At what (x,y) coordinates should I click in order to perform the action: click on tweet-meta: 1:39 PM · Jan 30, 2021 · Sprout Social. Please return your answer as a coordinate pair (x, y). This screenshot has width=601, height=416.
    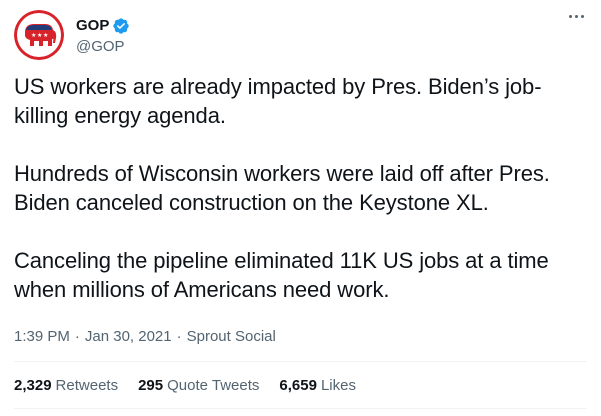
    Looking at the image, I should click on (145, 336).